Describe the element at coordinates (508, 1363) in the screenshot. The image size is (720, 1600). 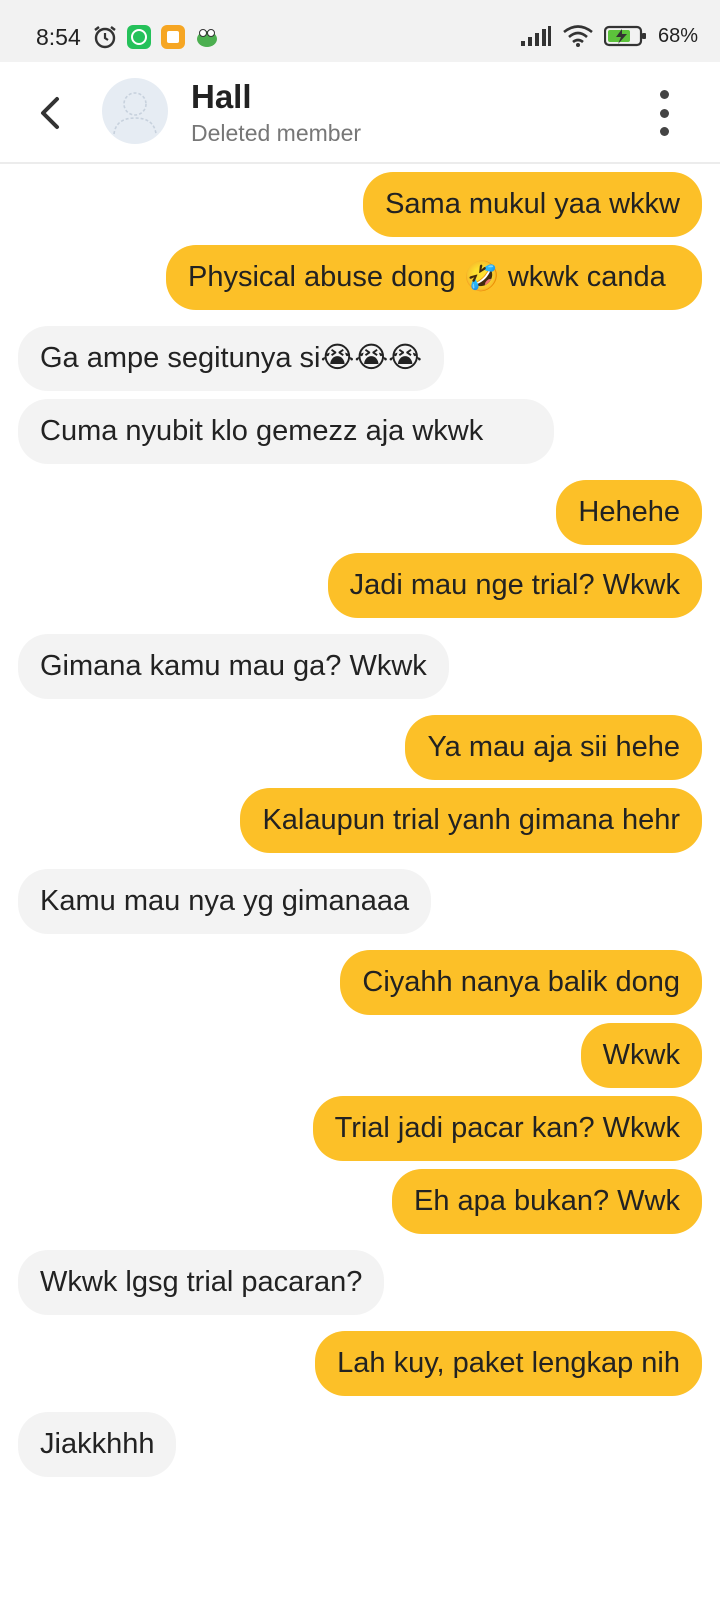
I see `message-bubble: Lah kuy, paket lengkap nih` at that location.